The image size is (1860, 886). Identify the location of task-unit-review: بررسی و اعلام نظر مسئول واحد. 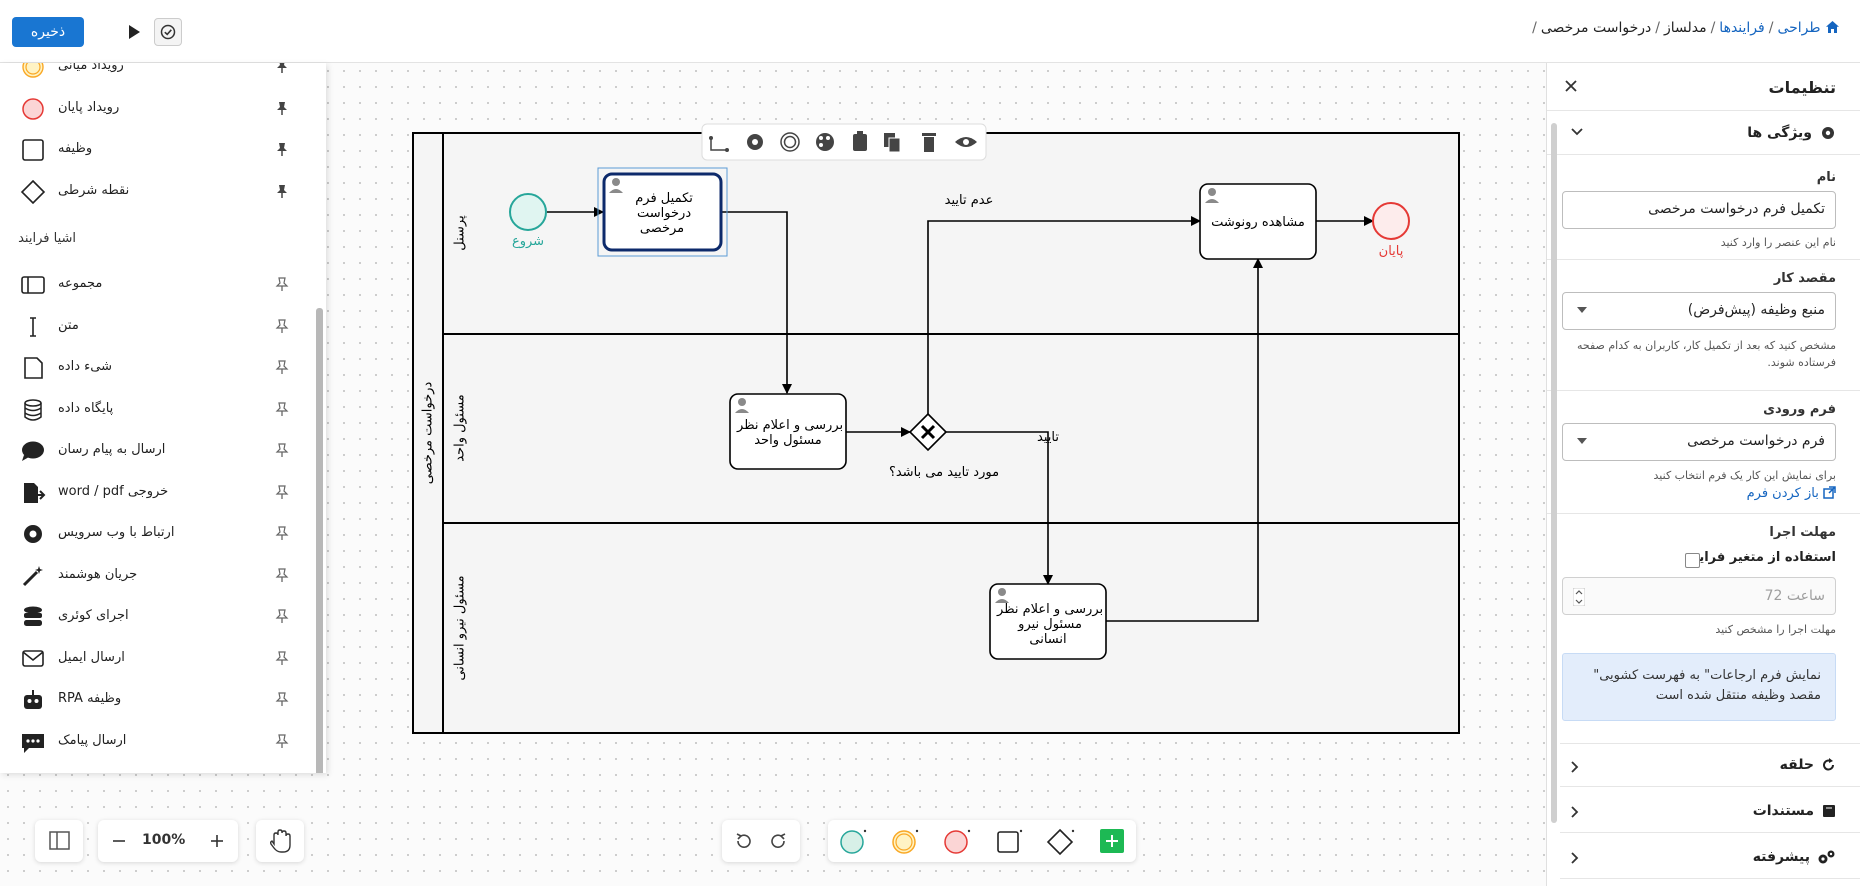
(788, 431).